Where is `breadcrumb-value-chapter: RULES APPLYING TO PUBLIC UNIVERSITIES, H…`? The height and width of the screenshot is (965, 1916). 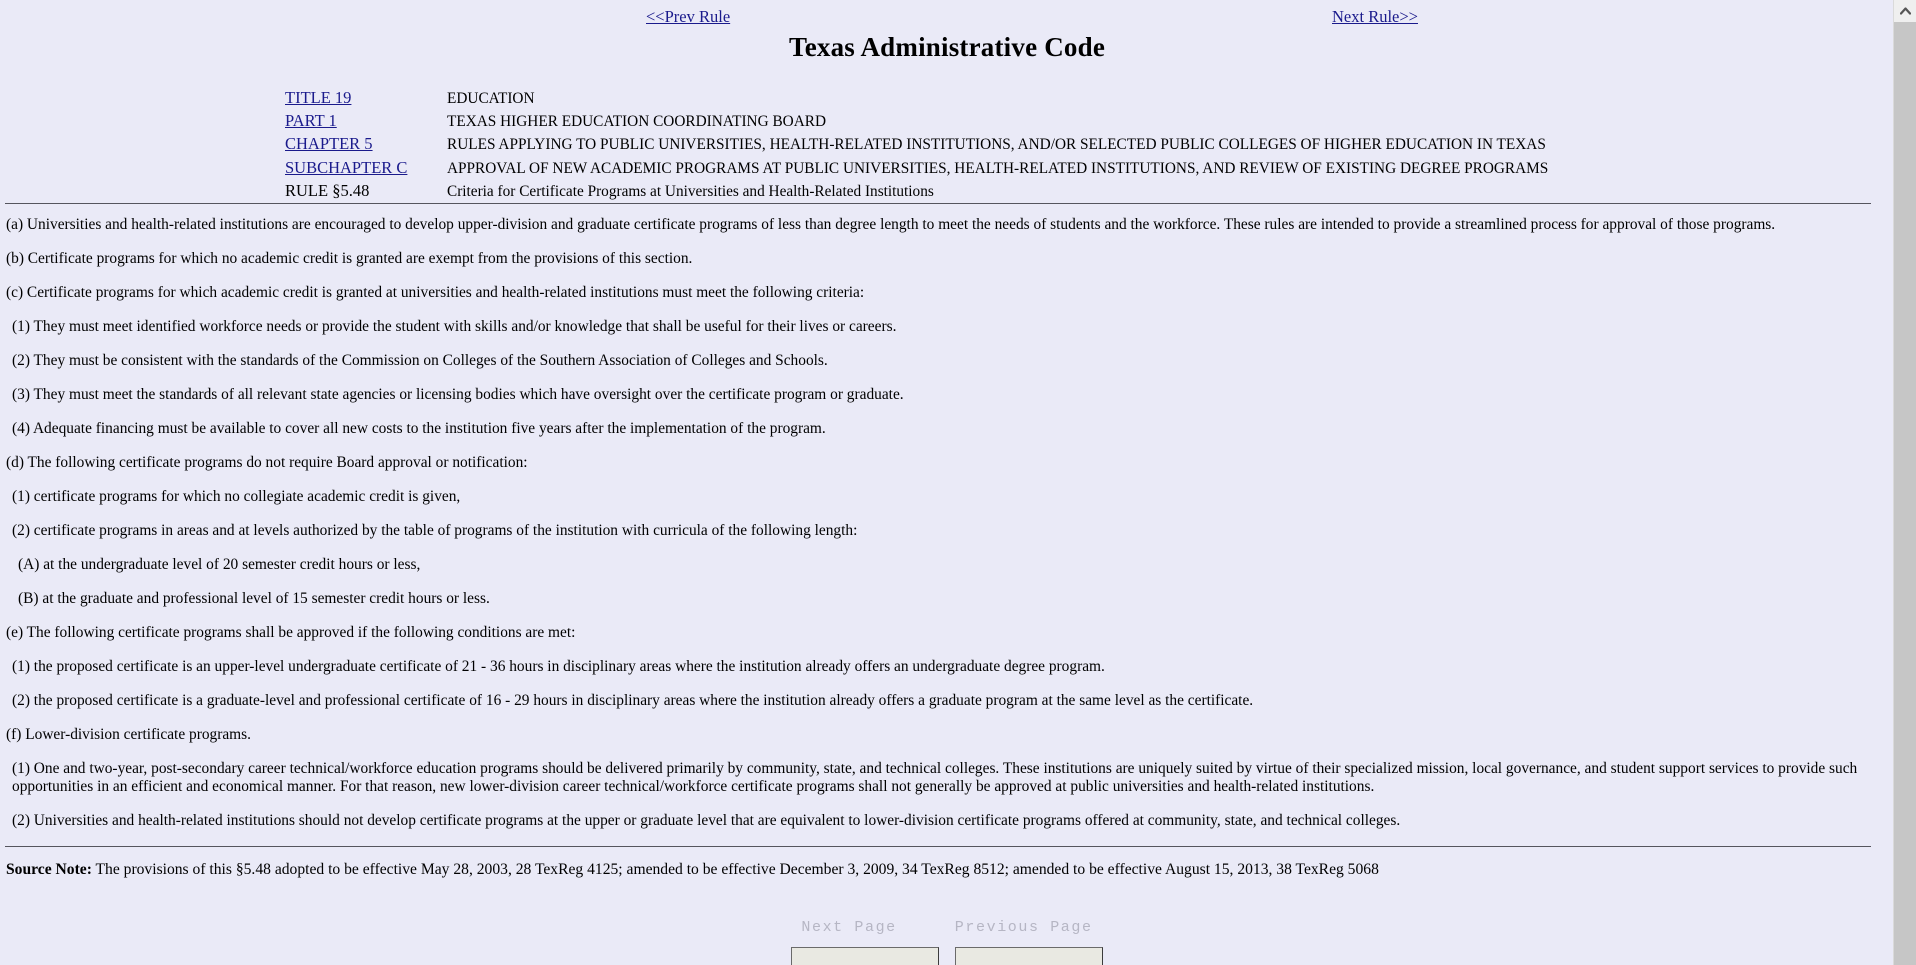
breadcrumb-value-chapter: RULES APPLYING TO PUBLIC UNIVERSITIES, H… is located at coordinates (996, 145).